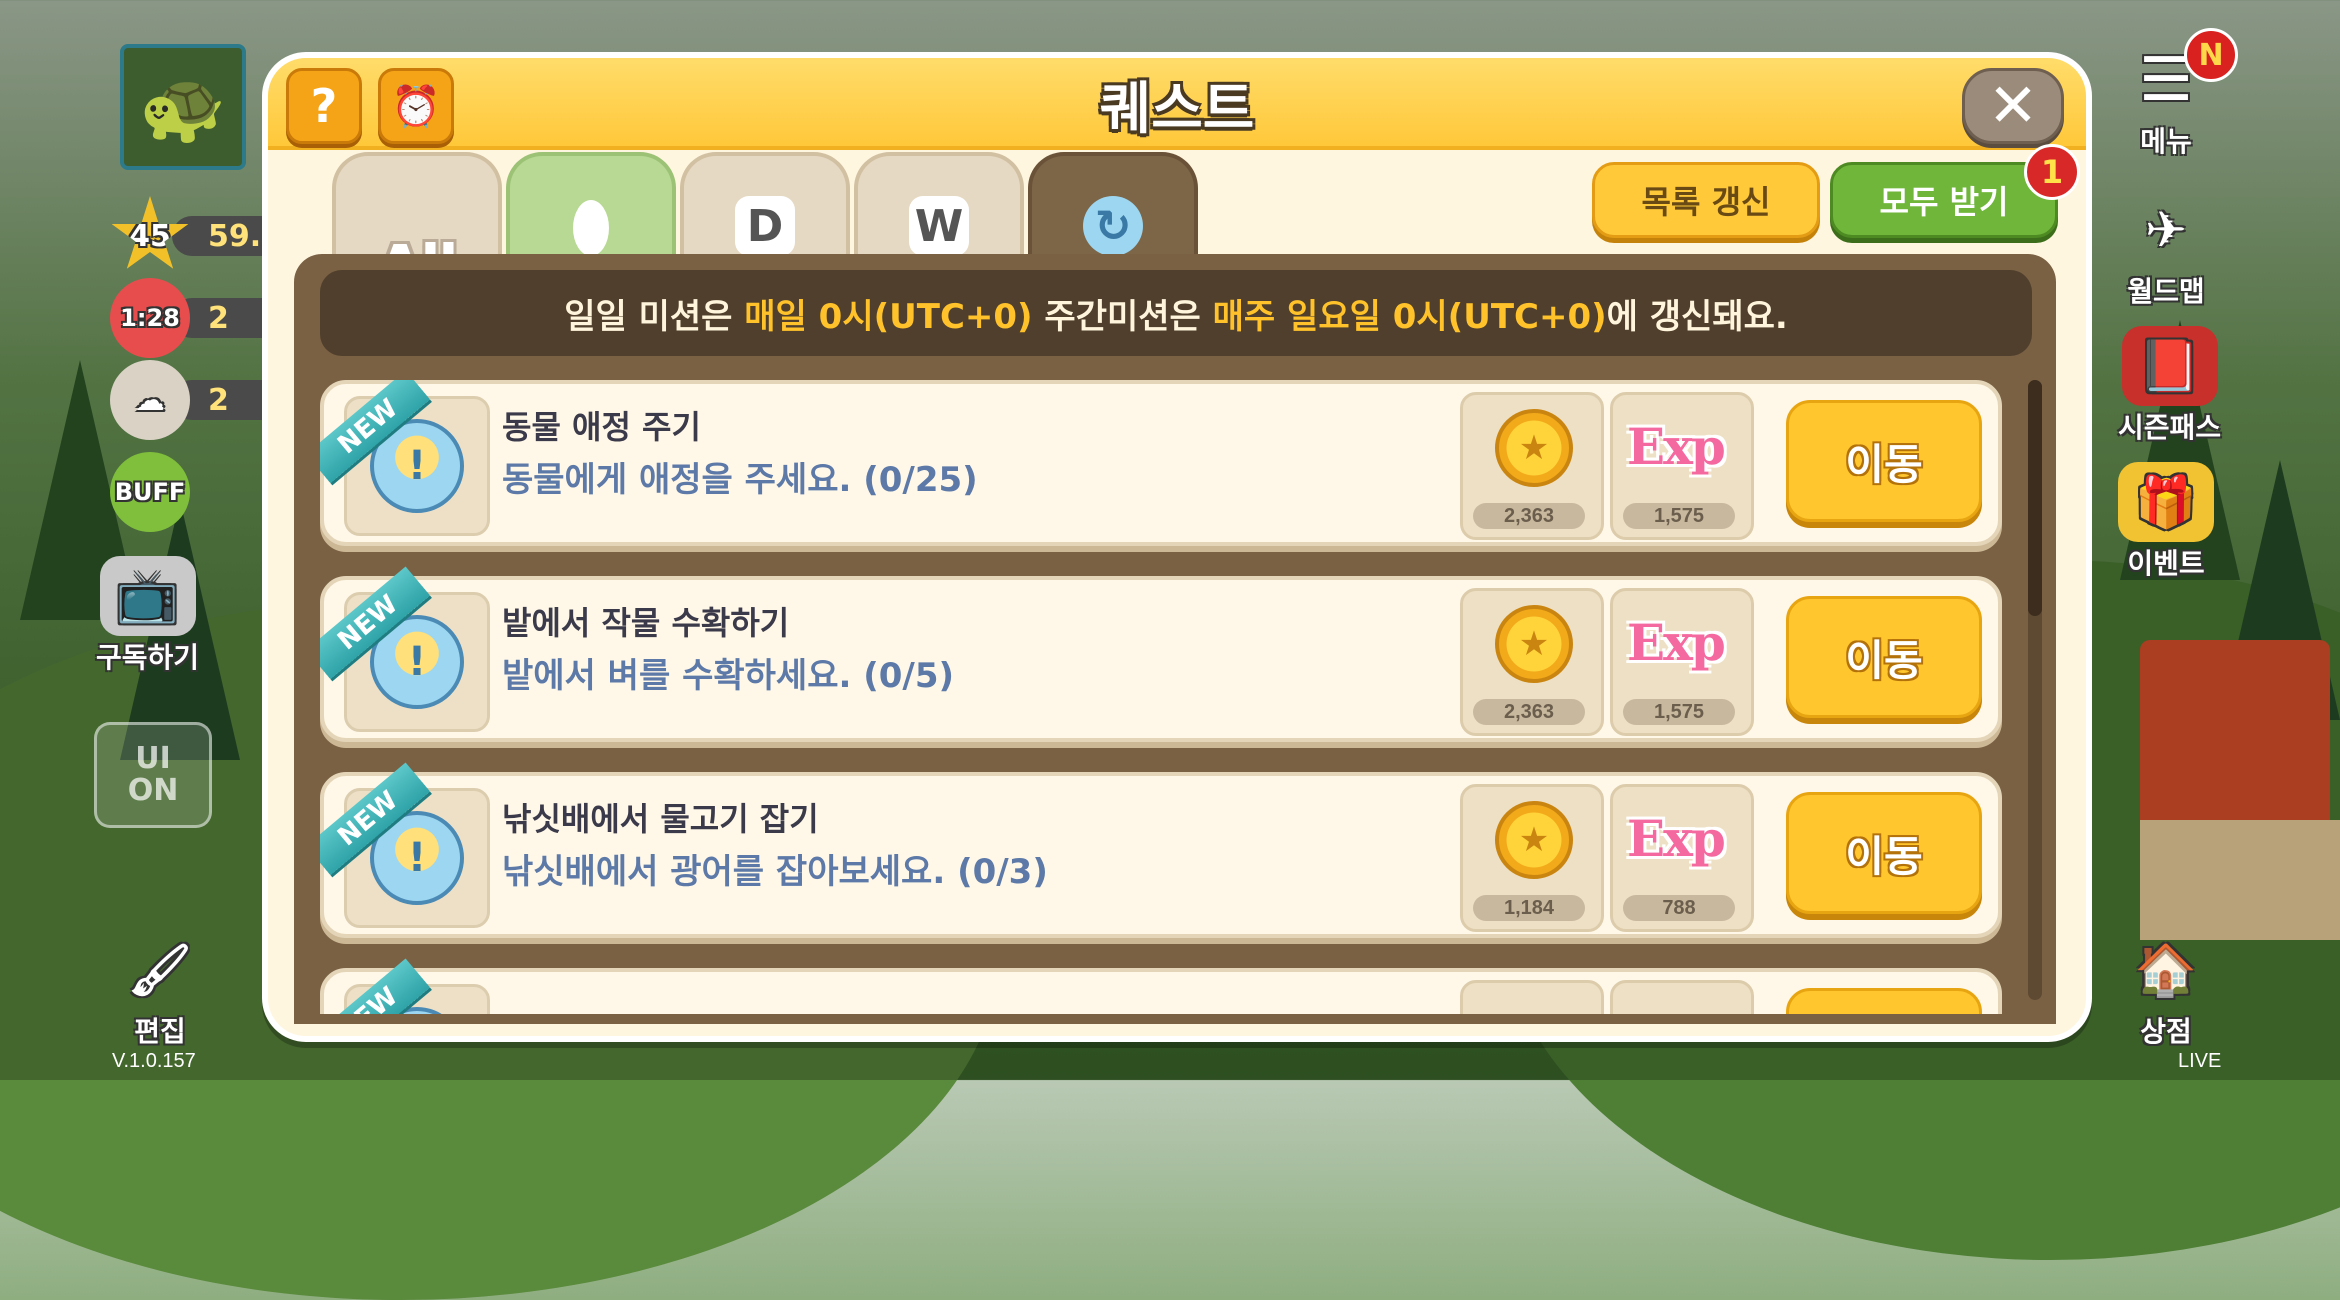  I want to click on edit-button: 🖌 편집, so click(160, 990).